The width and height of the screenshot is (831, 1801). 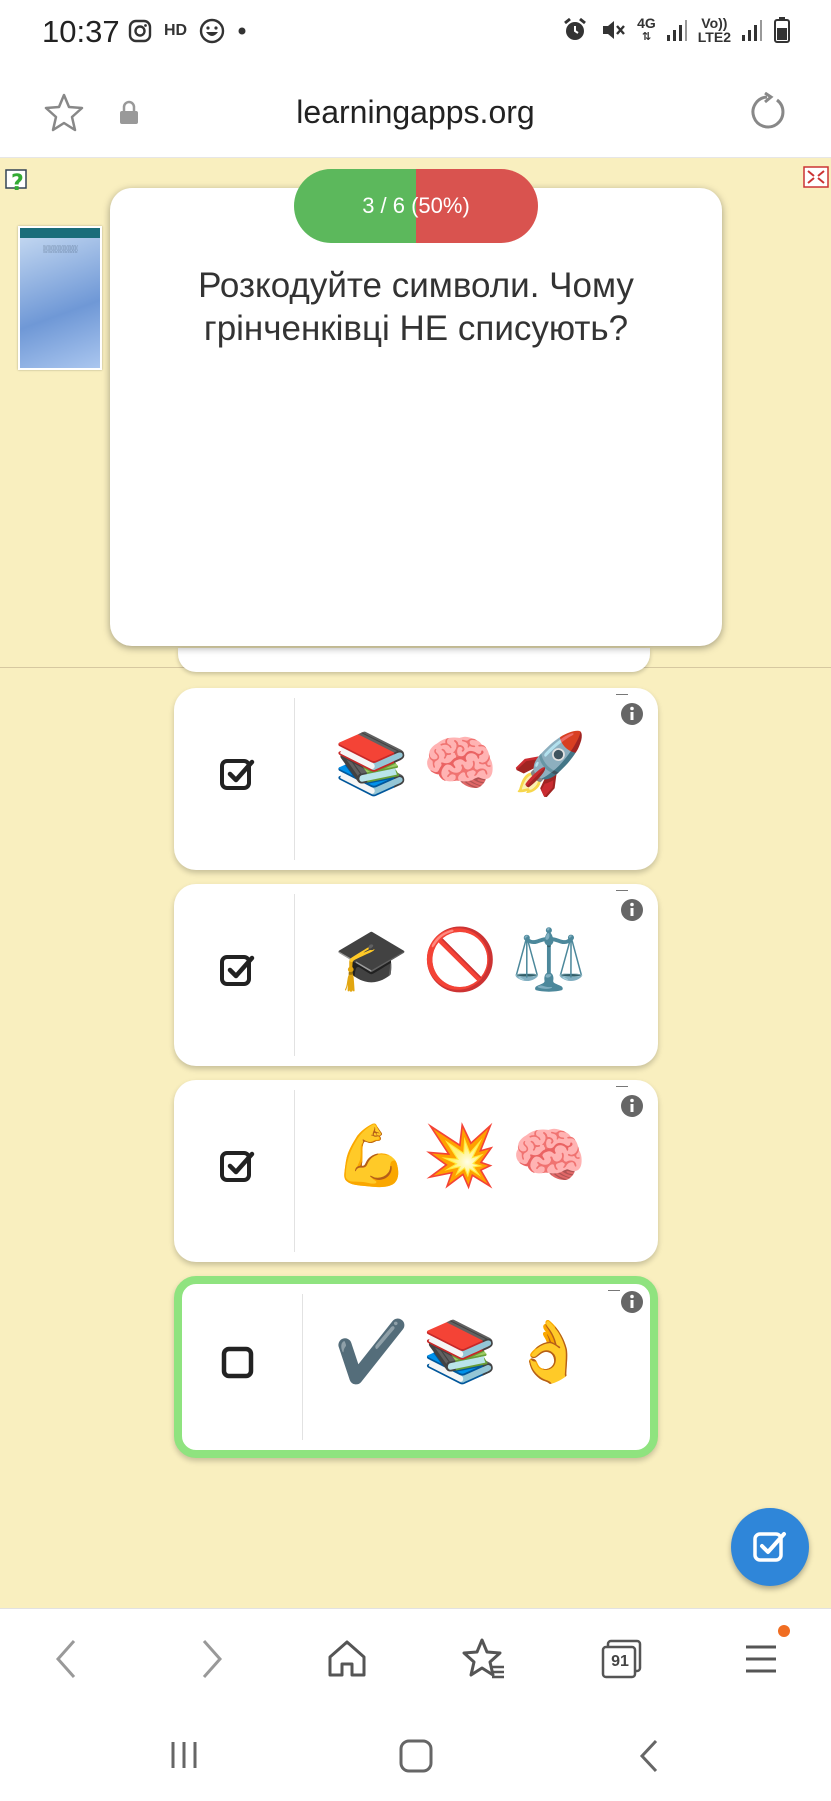 I want to click on system-nav-bar, so click(x=415, y=1754).